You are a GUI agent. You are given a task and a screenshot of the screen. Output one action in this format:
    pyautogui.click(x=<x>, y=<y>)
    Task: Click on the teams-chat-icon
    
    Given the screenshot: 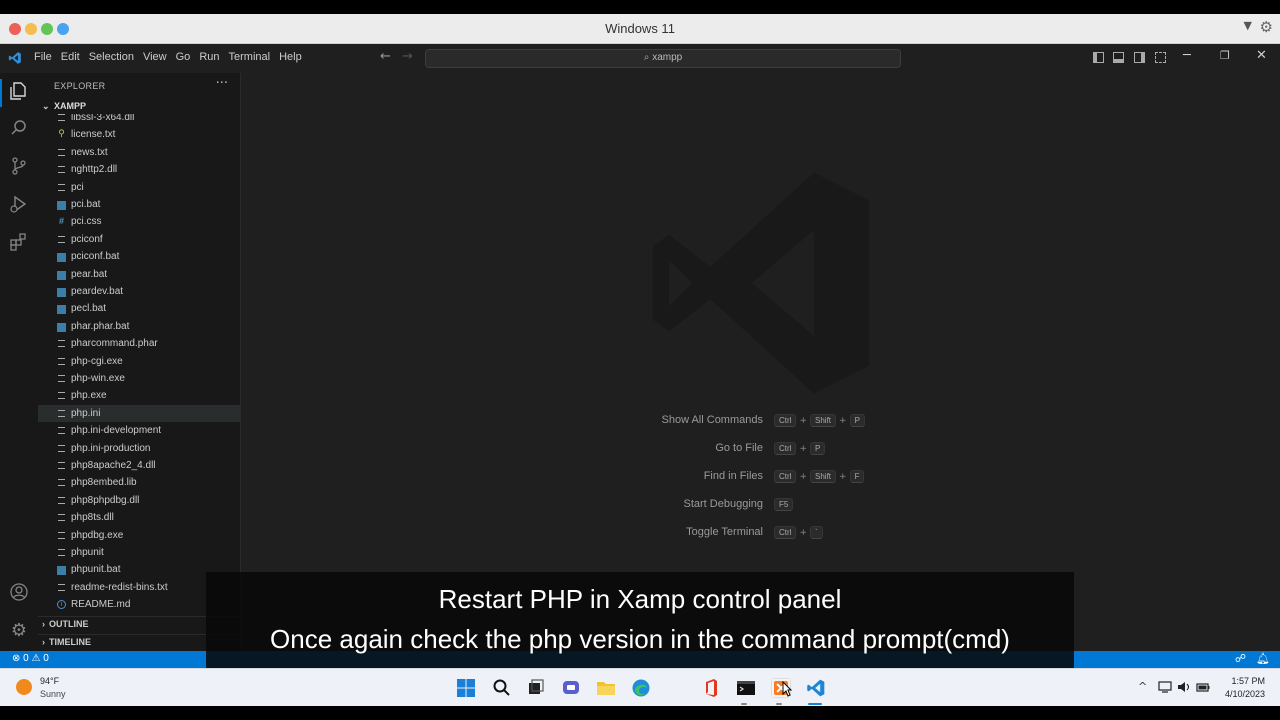 What is the action you would take?
    pyautogui.click(x=571, y=688)
    